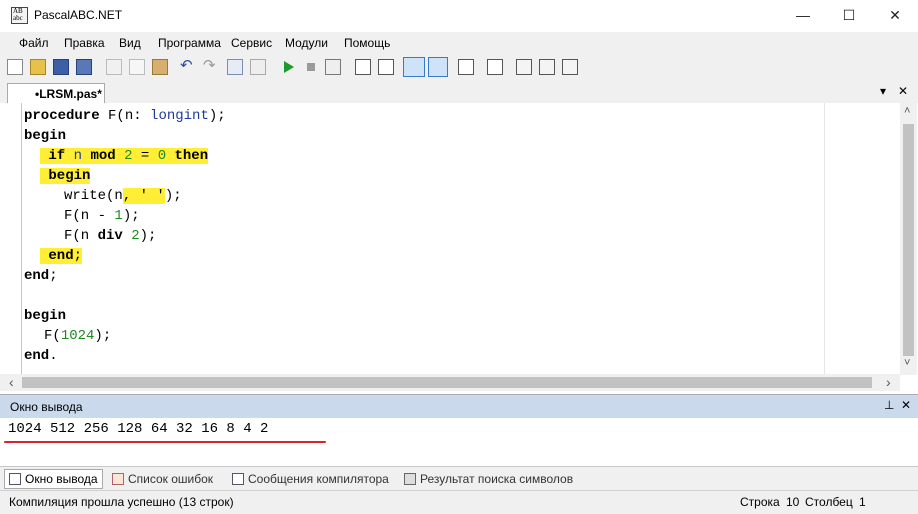 This screenshot has height=514, width=918. Describe the element at coordinates (56, 93) in the screenshot. I see `tab-lrsm: •LRSM.pas*` at that location.